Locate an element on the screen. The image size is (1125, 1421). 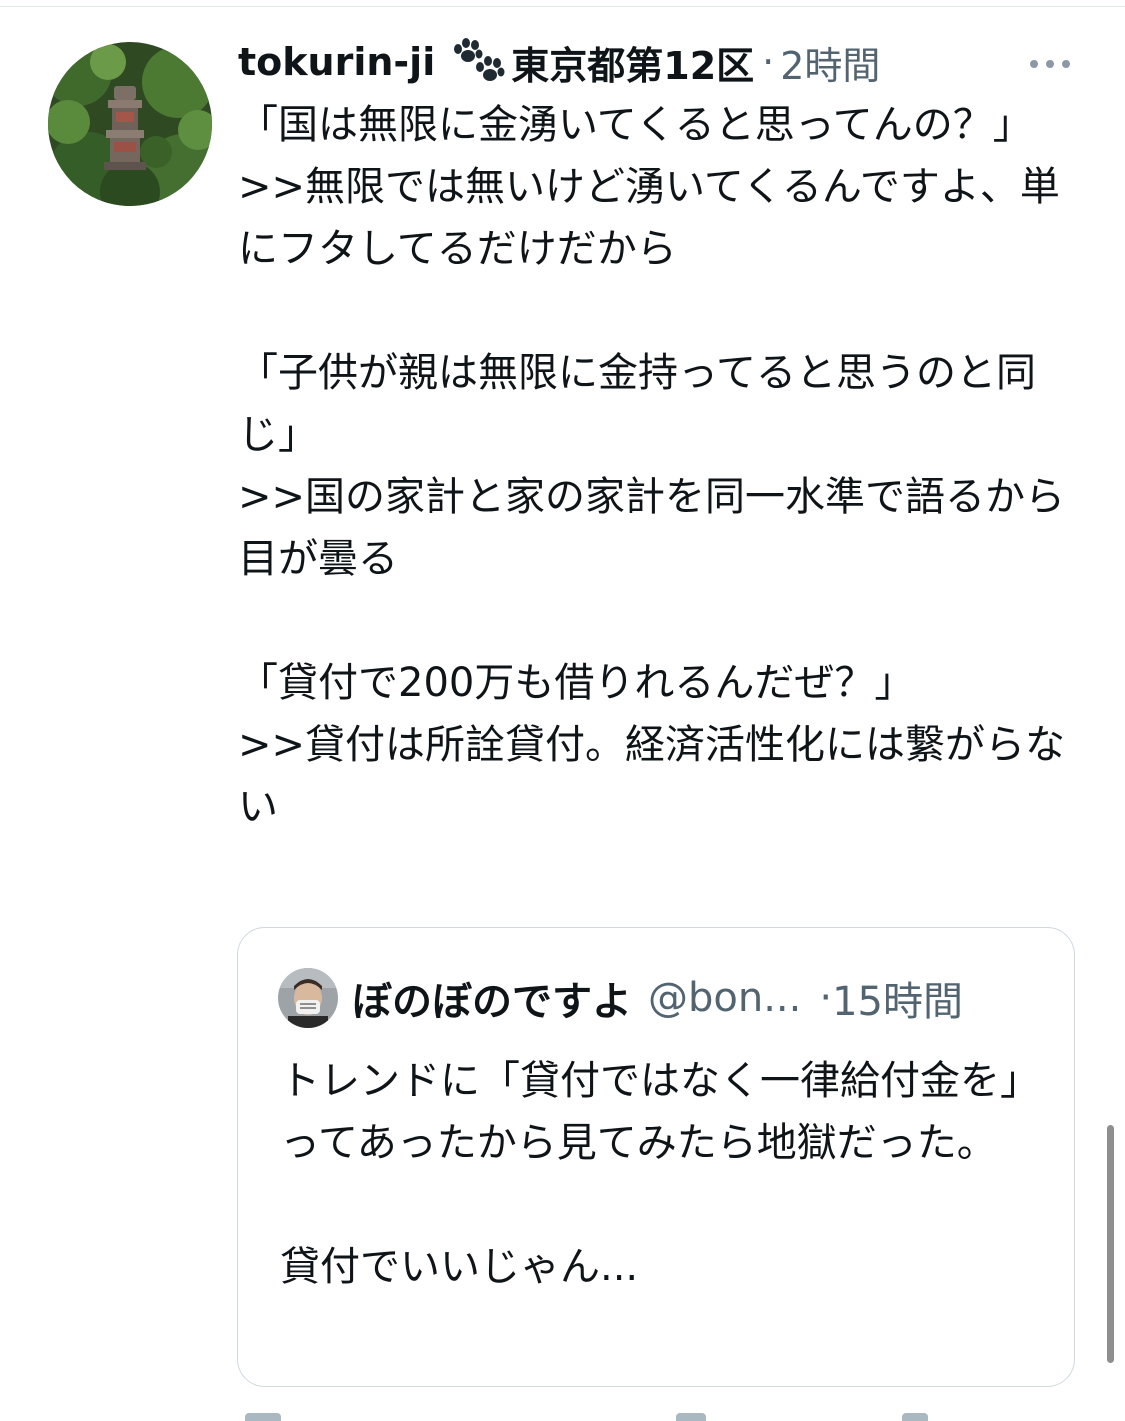
quoted-tweet-header: ぼのぼのですよ @bon... · 15時間 is located at coordinates (620, 998).